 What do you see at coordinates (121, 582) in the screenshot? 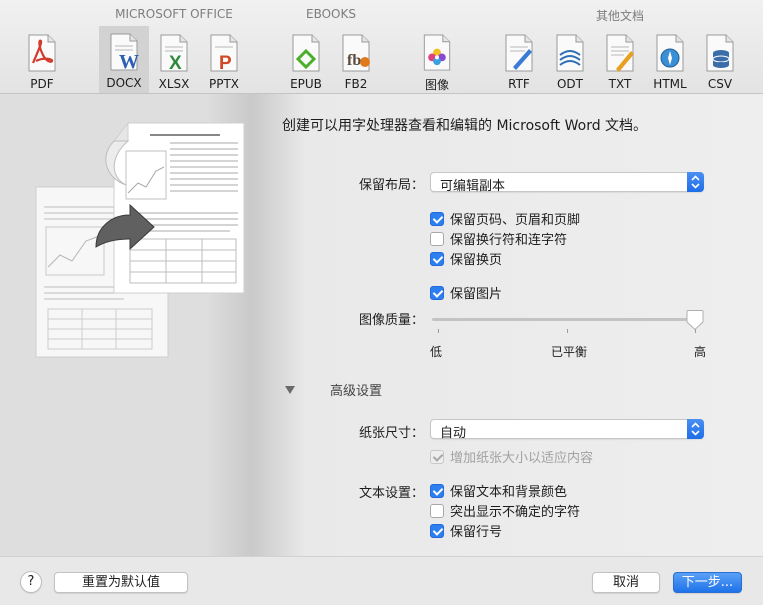
I see `reset-defaults-button: 重置为默认值` at bounding box center [121, 582].